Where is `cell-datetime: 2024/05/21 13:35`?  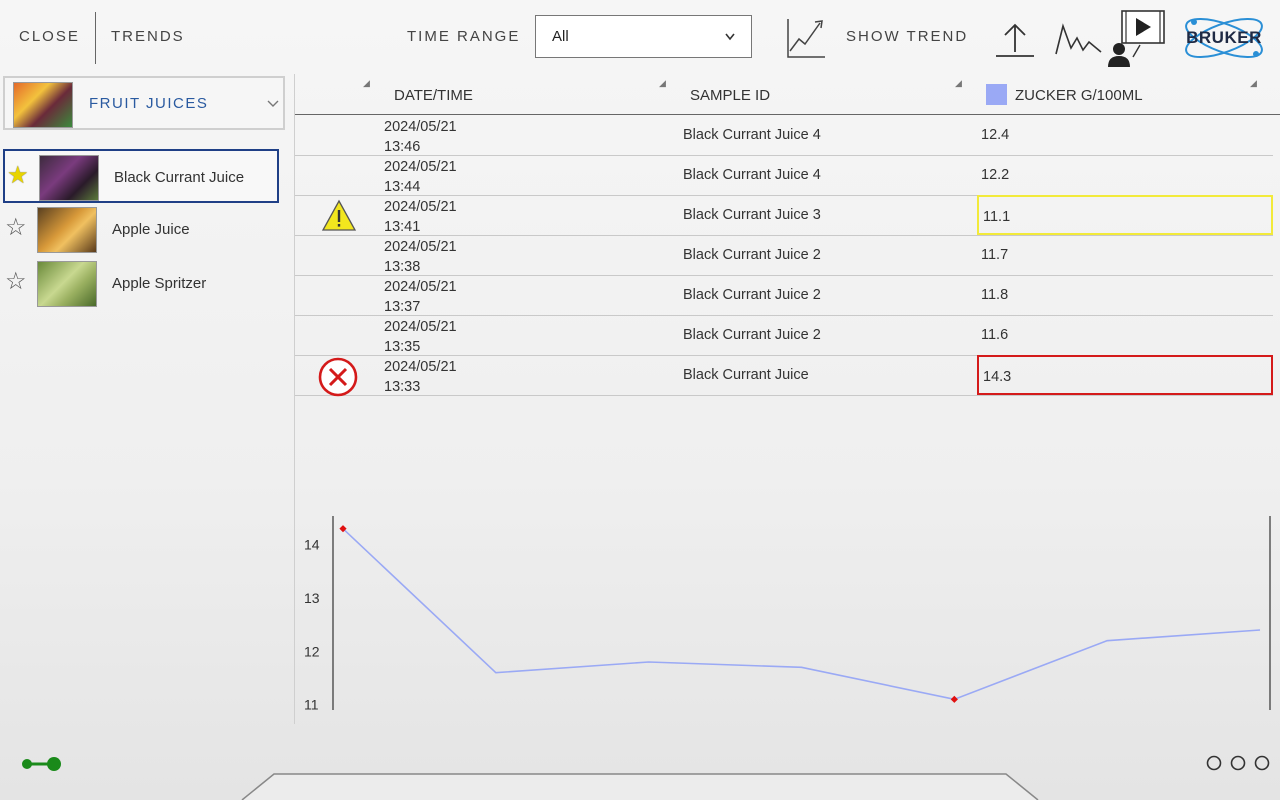
cell-datetime: 2024/05/21 13:35 is located at coordinates (420, 337).